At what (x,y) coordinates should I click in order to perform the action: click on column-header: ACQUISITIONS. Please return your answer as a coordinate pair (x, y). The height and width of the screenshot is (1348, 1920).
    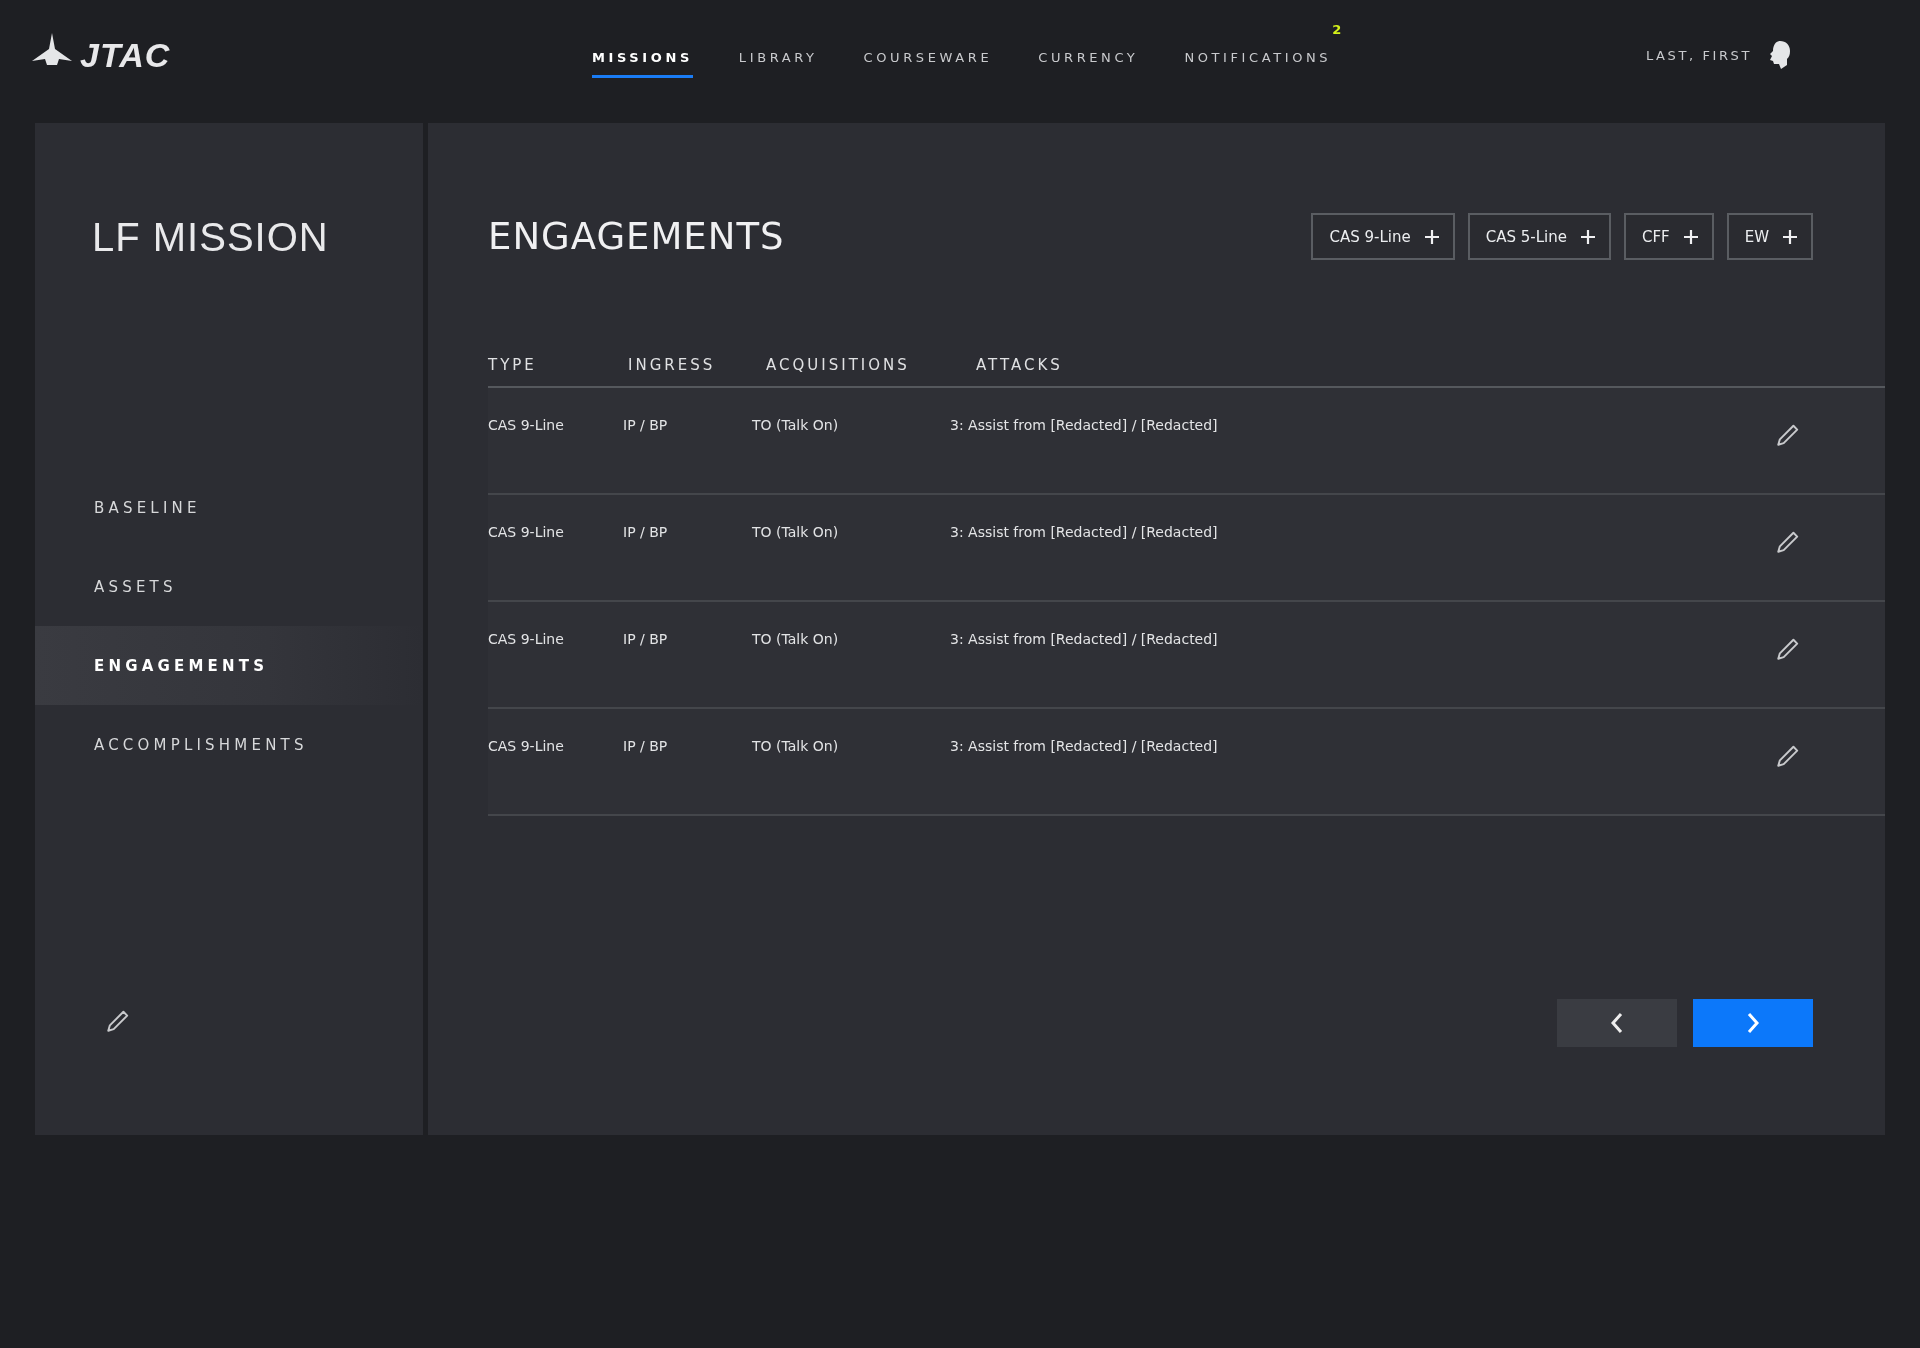
    Looking at the image, I should click on (838, 365).